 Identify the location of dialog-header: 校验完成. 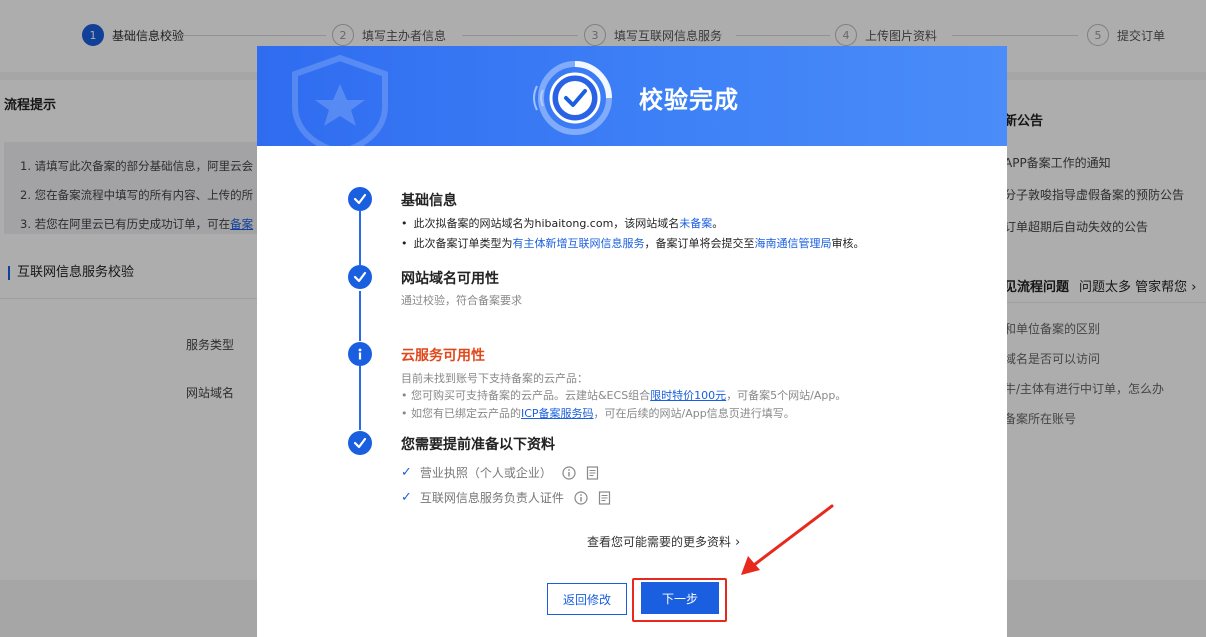
(632, 96).